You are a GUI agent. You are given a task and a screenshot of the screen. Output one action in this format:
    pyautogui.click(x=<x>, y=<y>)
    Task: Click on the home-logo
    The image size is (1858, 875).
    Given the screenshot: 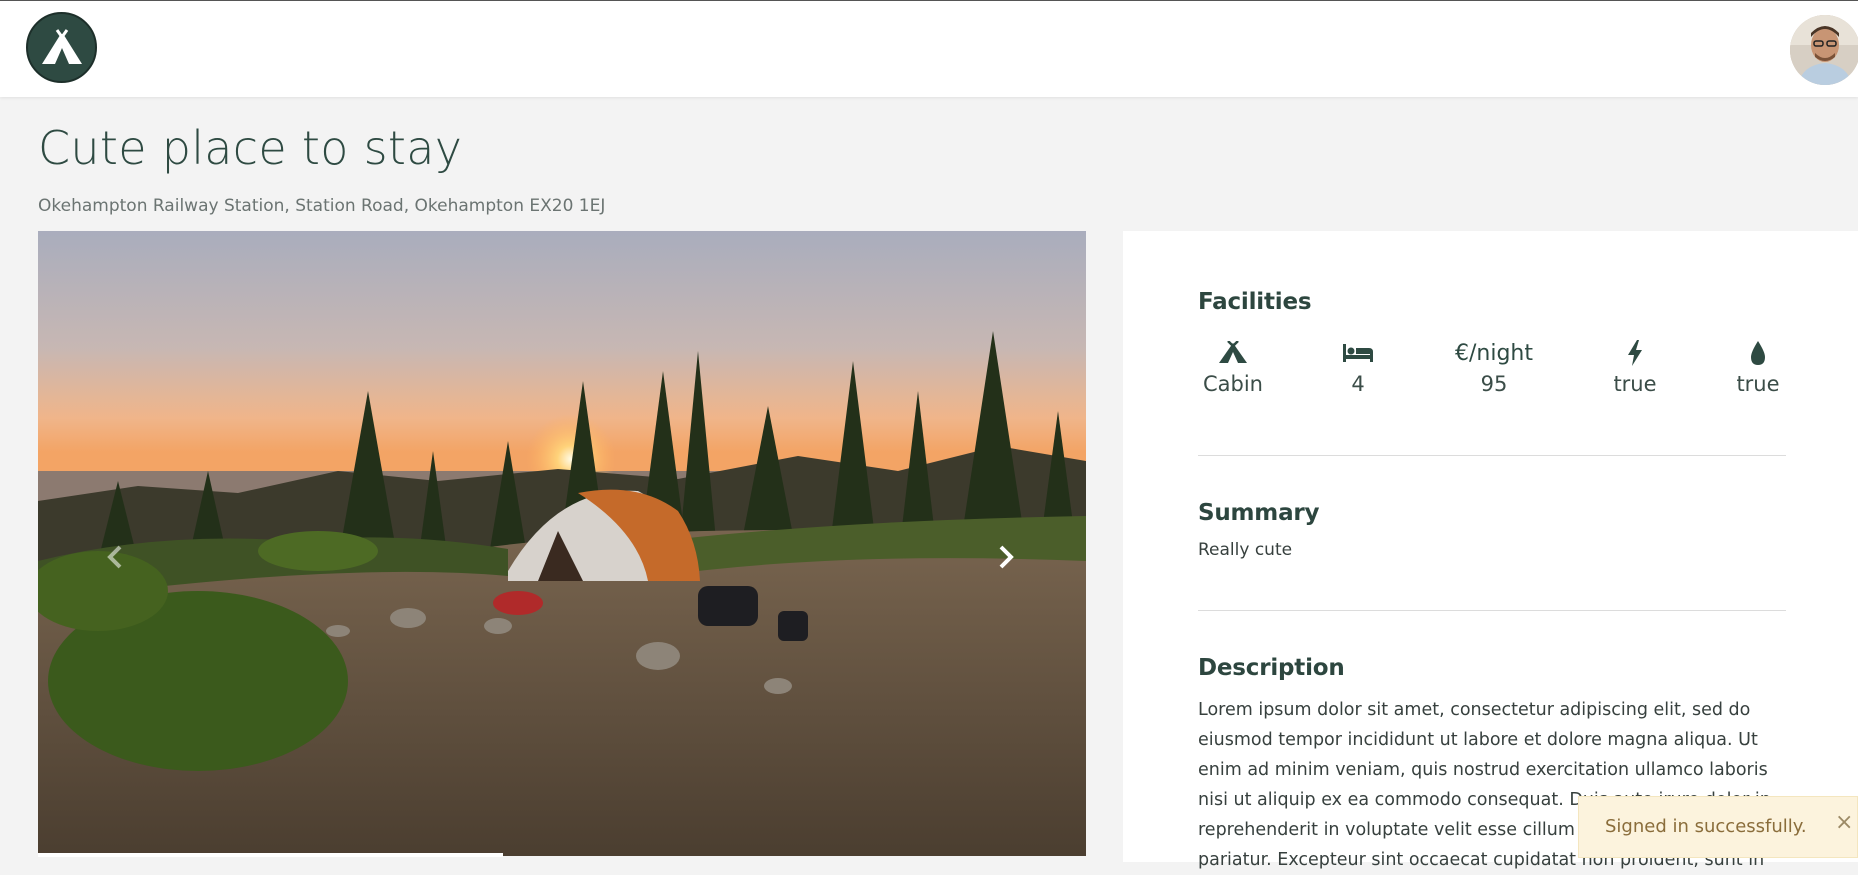 What is the action you would take?
    pyautogui.click(x=61, y=47)
    